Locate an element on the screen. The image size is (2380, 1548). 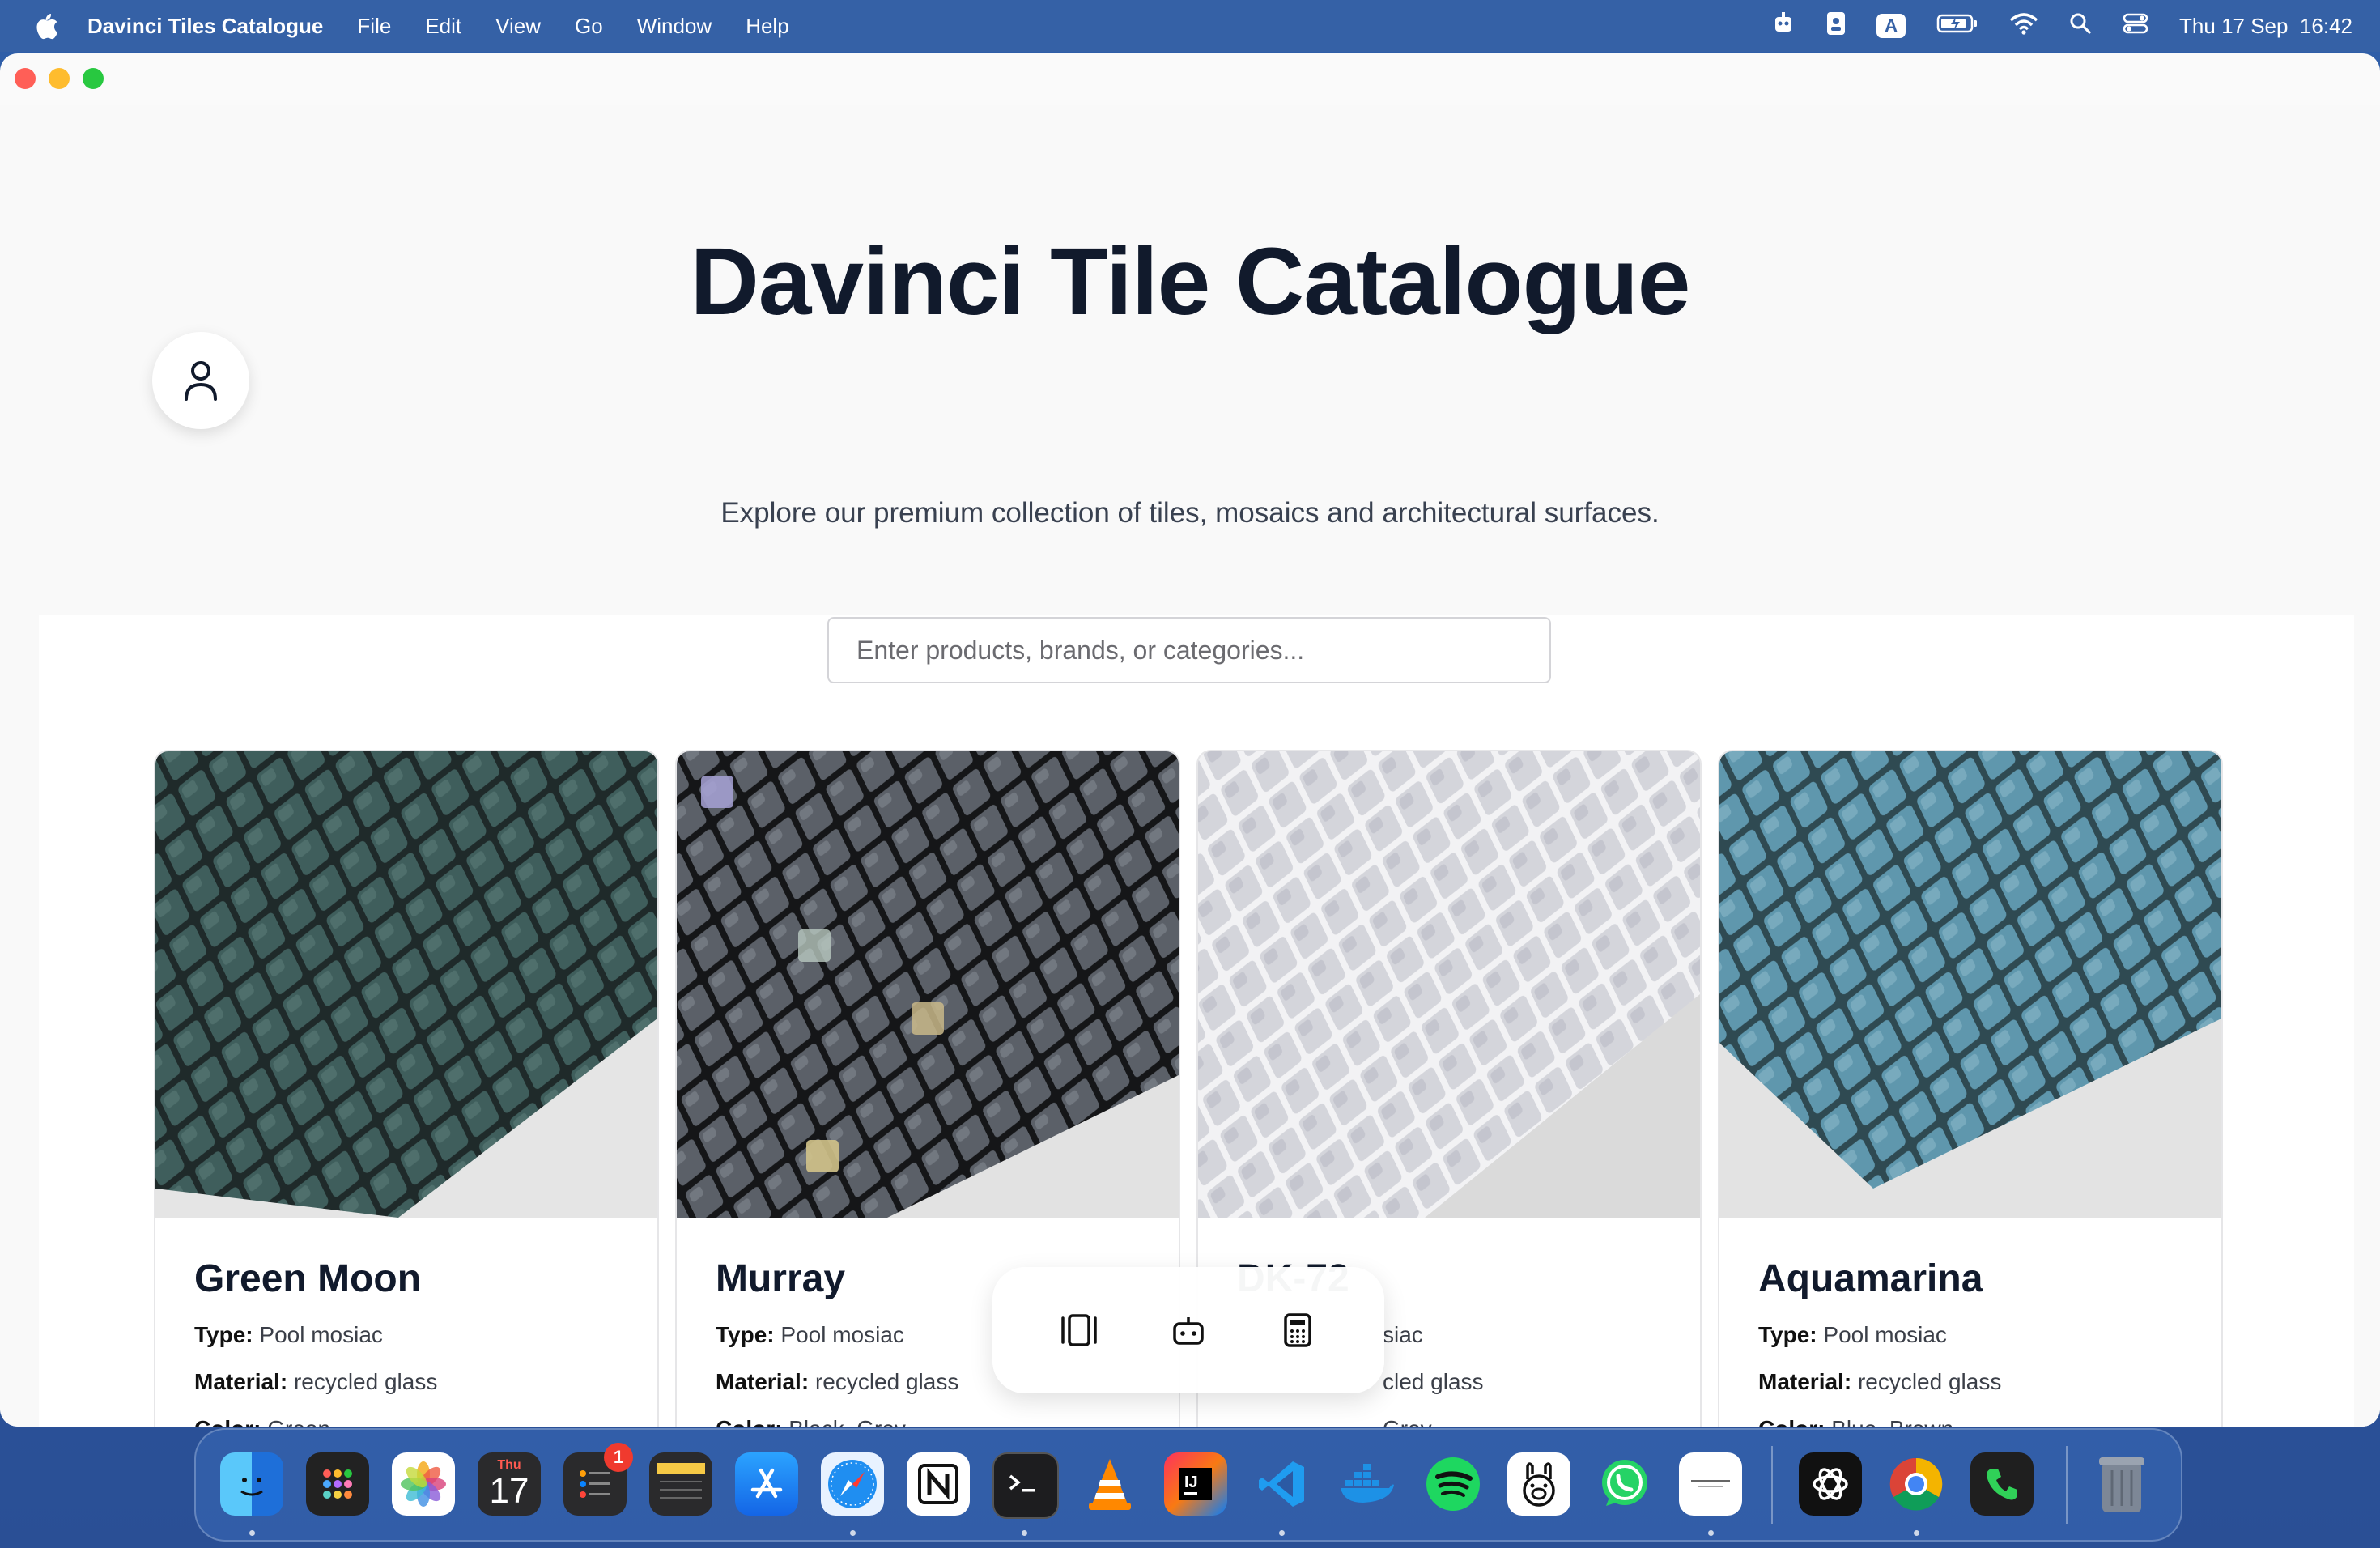
zoom-window-button is located at coordinates (93, 79).